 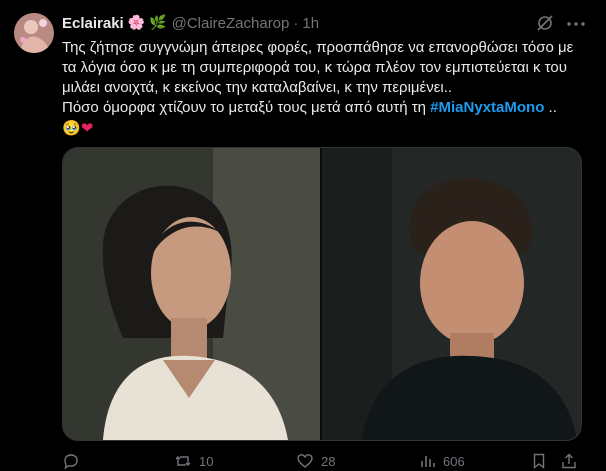 What do you see at coordinates (545, 23) in the screenshot?
I see `grok-icon` at bounding box center [545, 23].